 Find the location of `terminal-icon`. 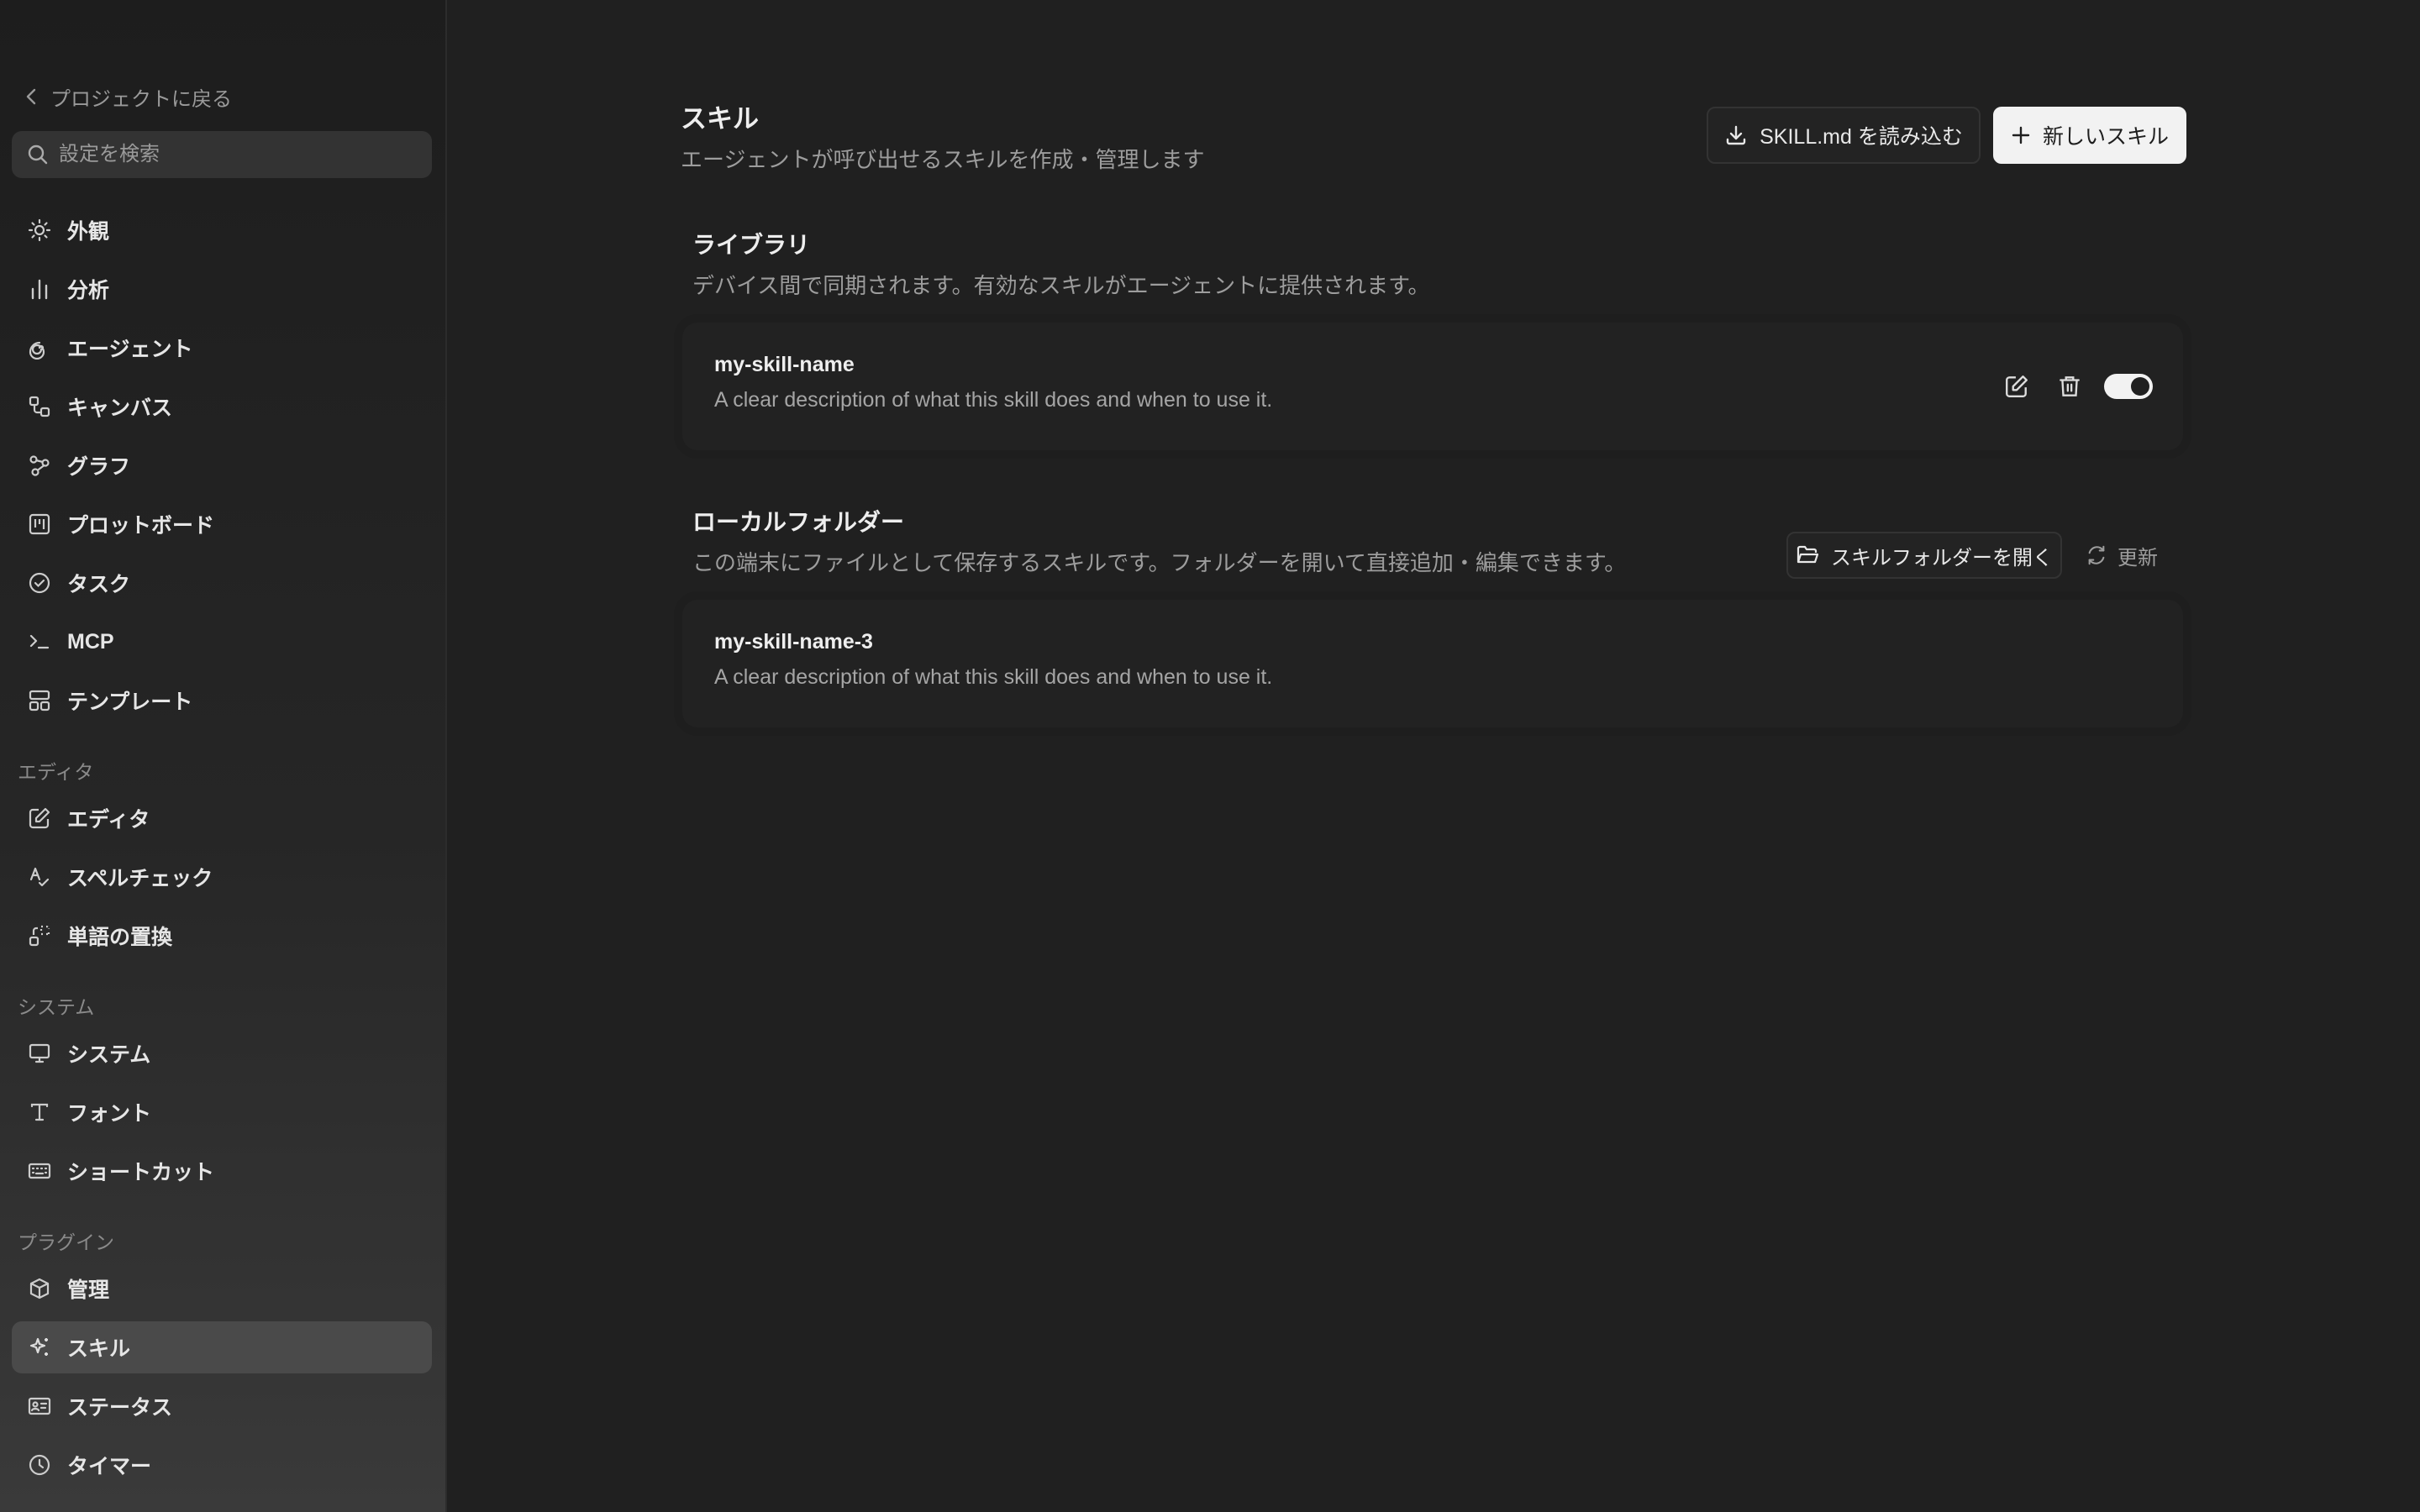

terminal-icon is located at coordinates (39, 641).